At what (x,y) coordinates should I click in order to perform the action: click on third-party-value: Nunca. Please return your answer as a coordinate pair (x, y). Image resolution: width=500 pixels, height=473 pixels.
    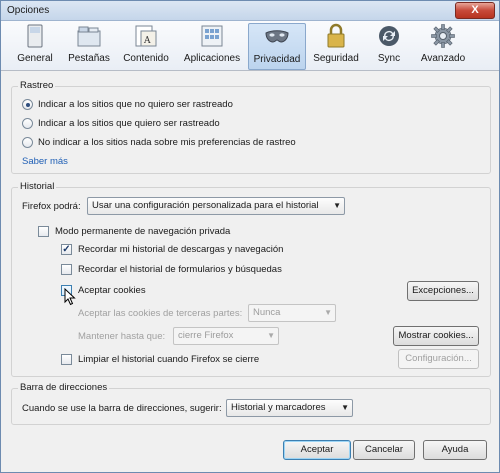
    Looking at the image, I should click on (267, 312).